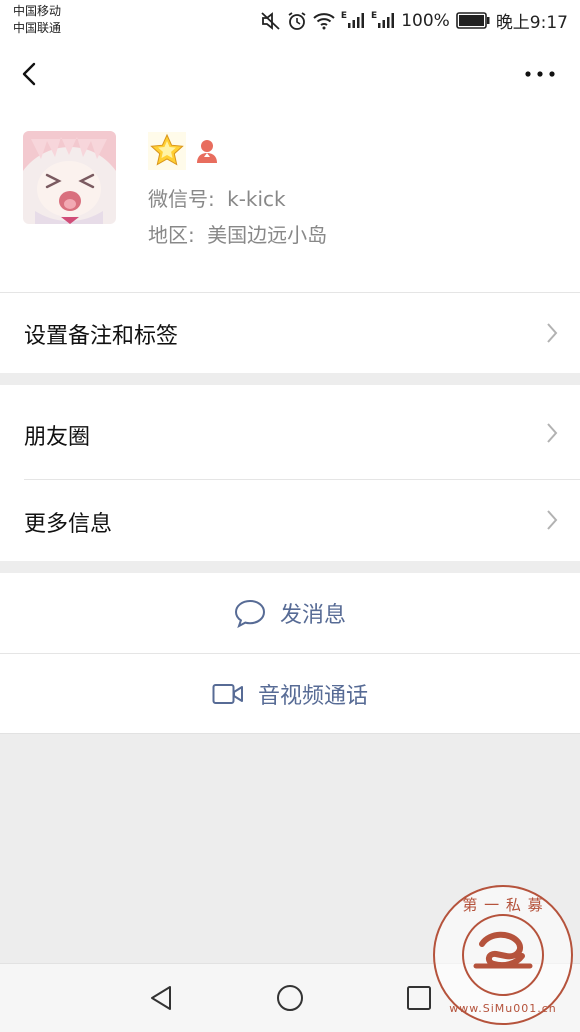 This screenshot has height=1032, width=580. I want to click on star-badge-icon, so click(167, 153).